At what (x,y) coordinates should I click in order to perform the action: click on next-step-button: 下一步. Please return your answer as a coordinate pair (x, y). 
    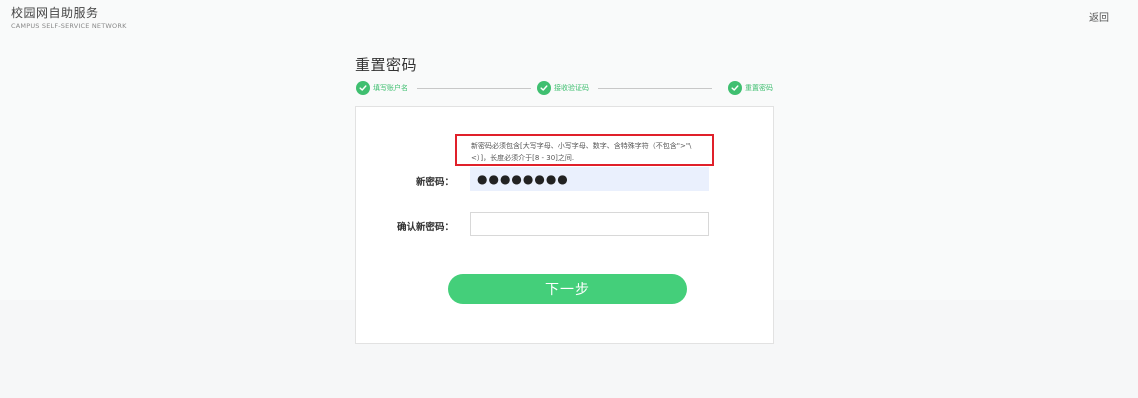
    Looking at the image, I should click on (567, 289).